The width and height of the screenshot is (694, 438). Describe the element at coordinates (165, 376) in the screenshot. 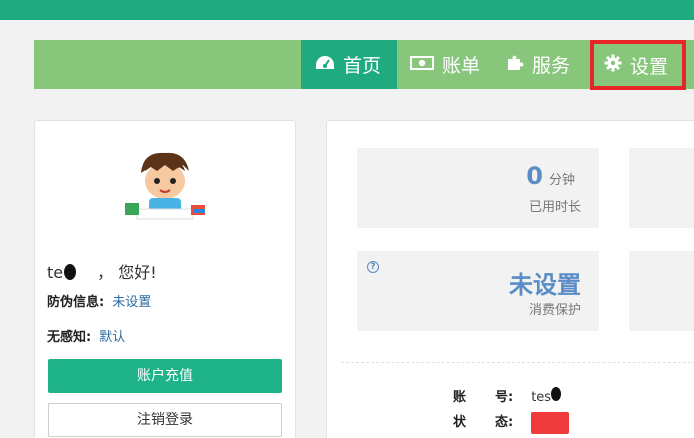

I see `recharge-button: 账户充值` at that location.